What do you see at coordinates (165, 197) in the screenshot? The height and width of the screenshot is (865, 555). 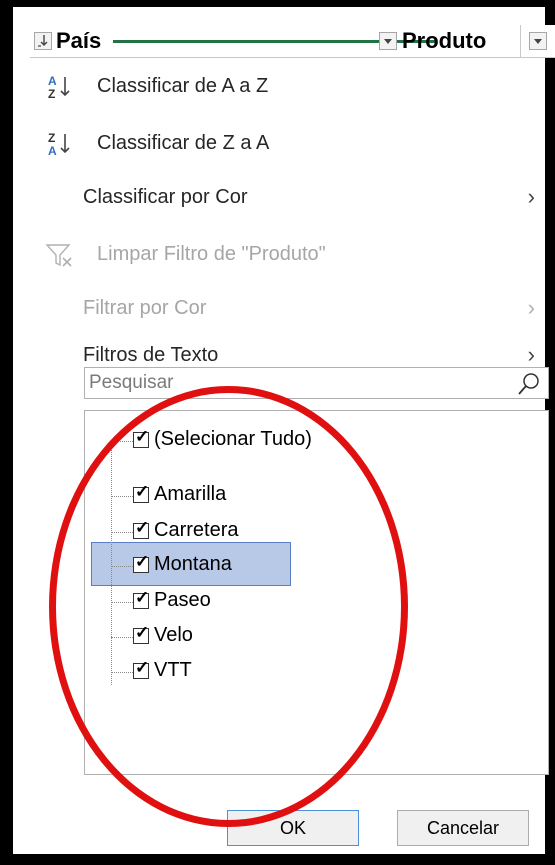 I see `sort-by-color-label: Classificar por Cor` at bounding box center [165, 197].